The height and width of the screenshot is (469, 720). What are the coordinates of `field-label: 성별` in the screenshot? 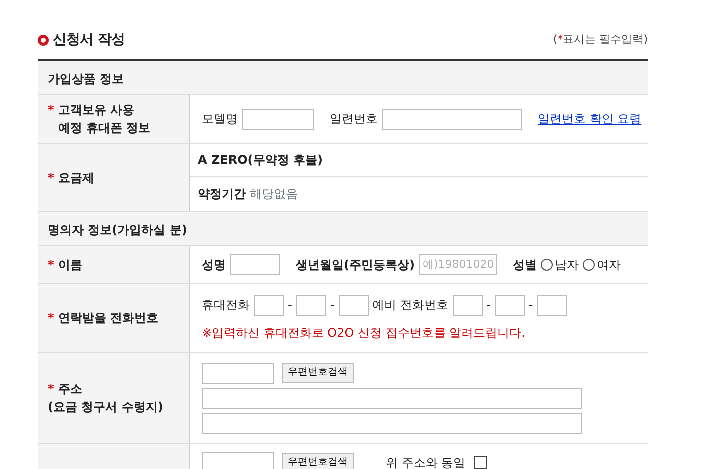 It's located at (524, 265).